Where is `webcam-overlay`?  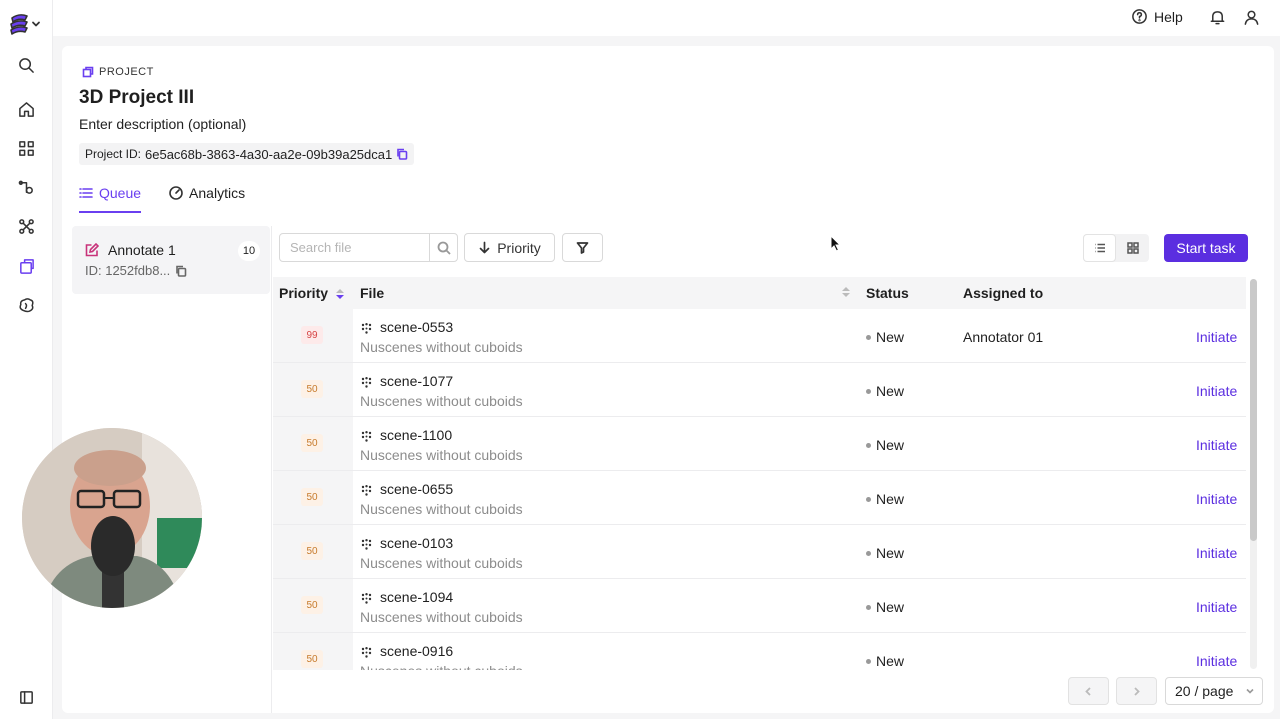 webcam-overlay is located at coordinates (112, 518).